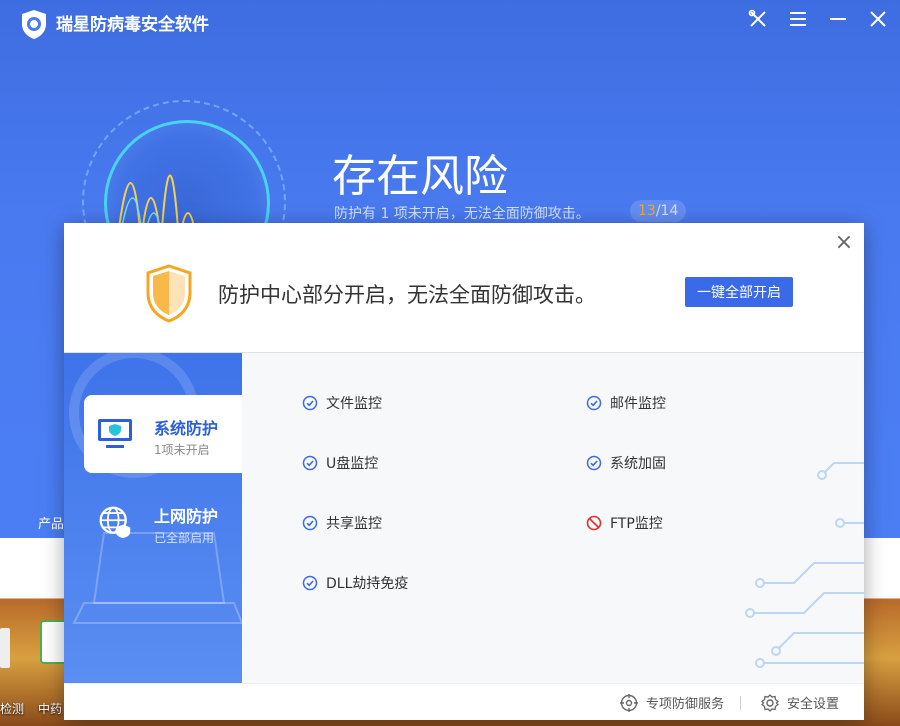 The image size is (900, 726). What do you see at coordinates (186, 428) in the screenshot?
I see `nav-title: 系统防护` at bounding box center [186, 428].